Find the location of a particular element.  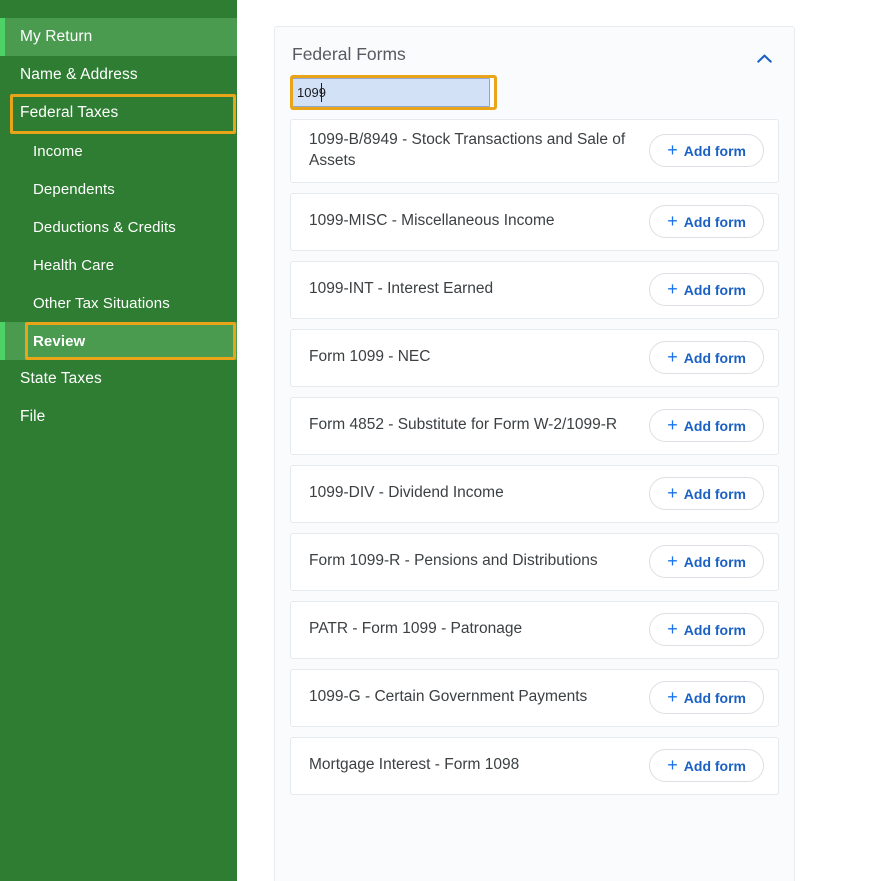

sidebar-item-my-return: My Return is located at coordinates (118, 37).